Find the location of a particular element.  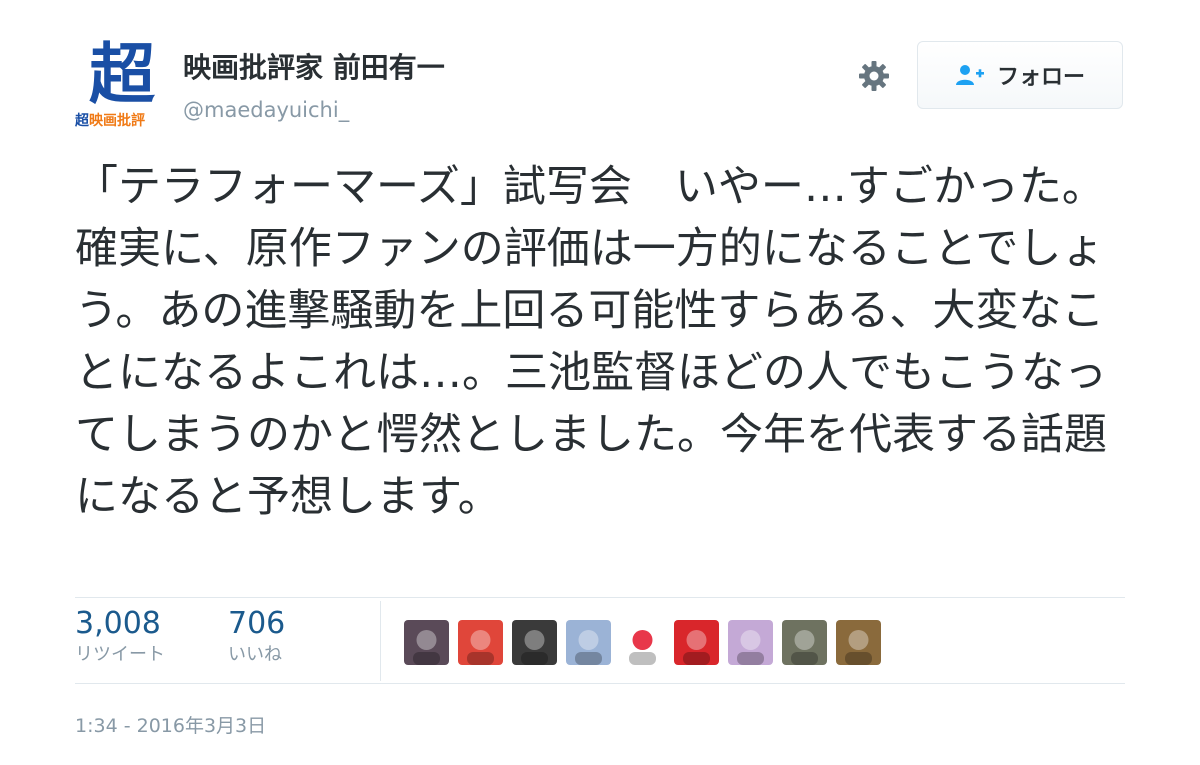

follow-button-label: フォロー is located at coordinates (1040, 77).